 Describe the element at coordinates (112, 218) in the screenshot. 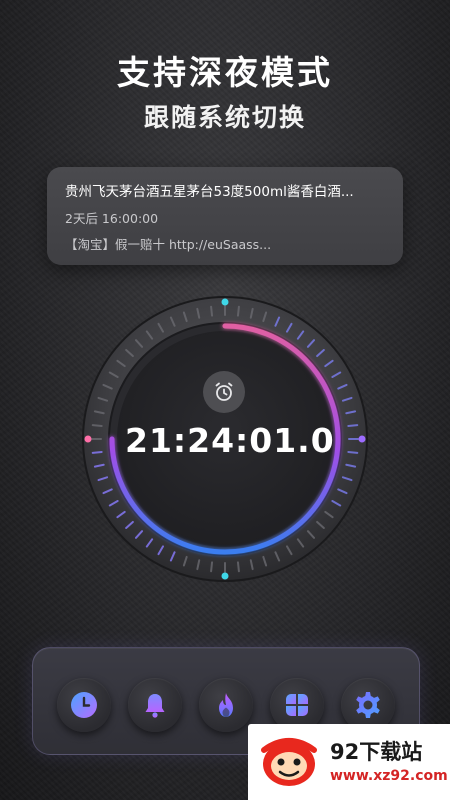

I see `reminder-time: 2天后 16:00:00` at that location.